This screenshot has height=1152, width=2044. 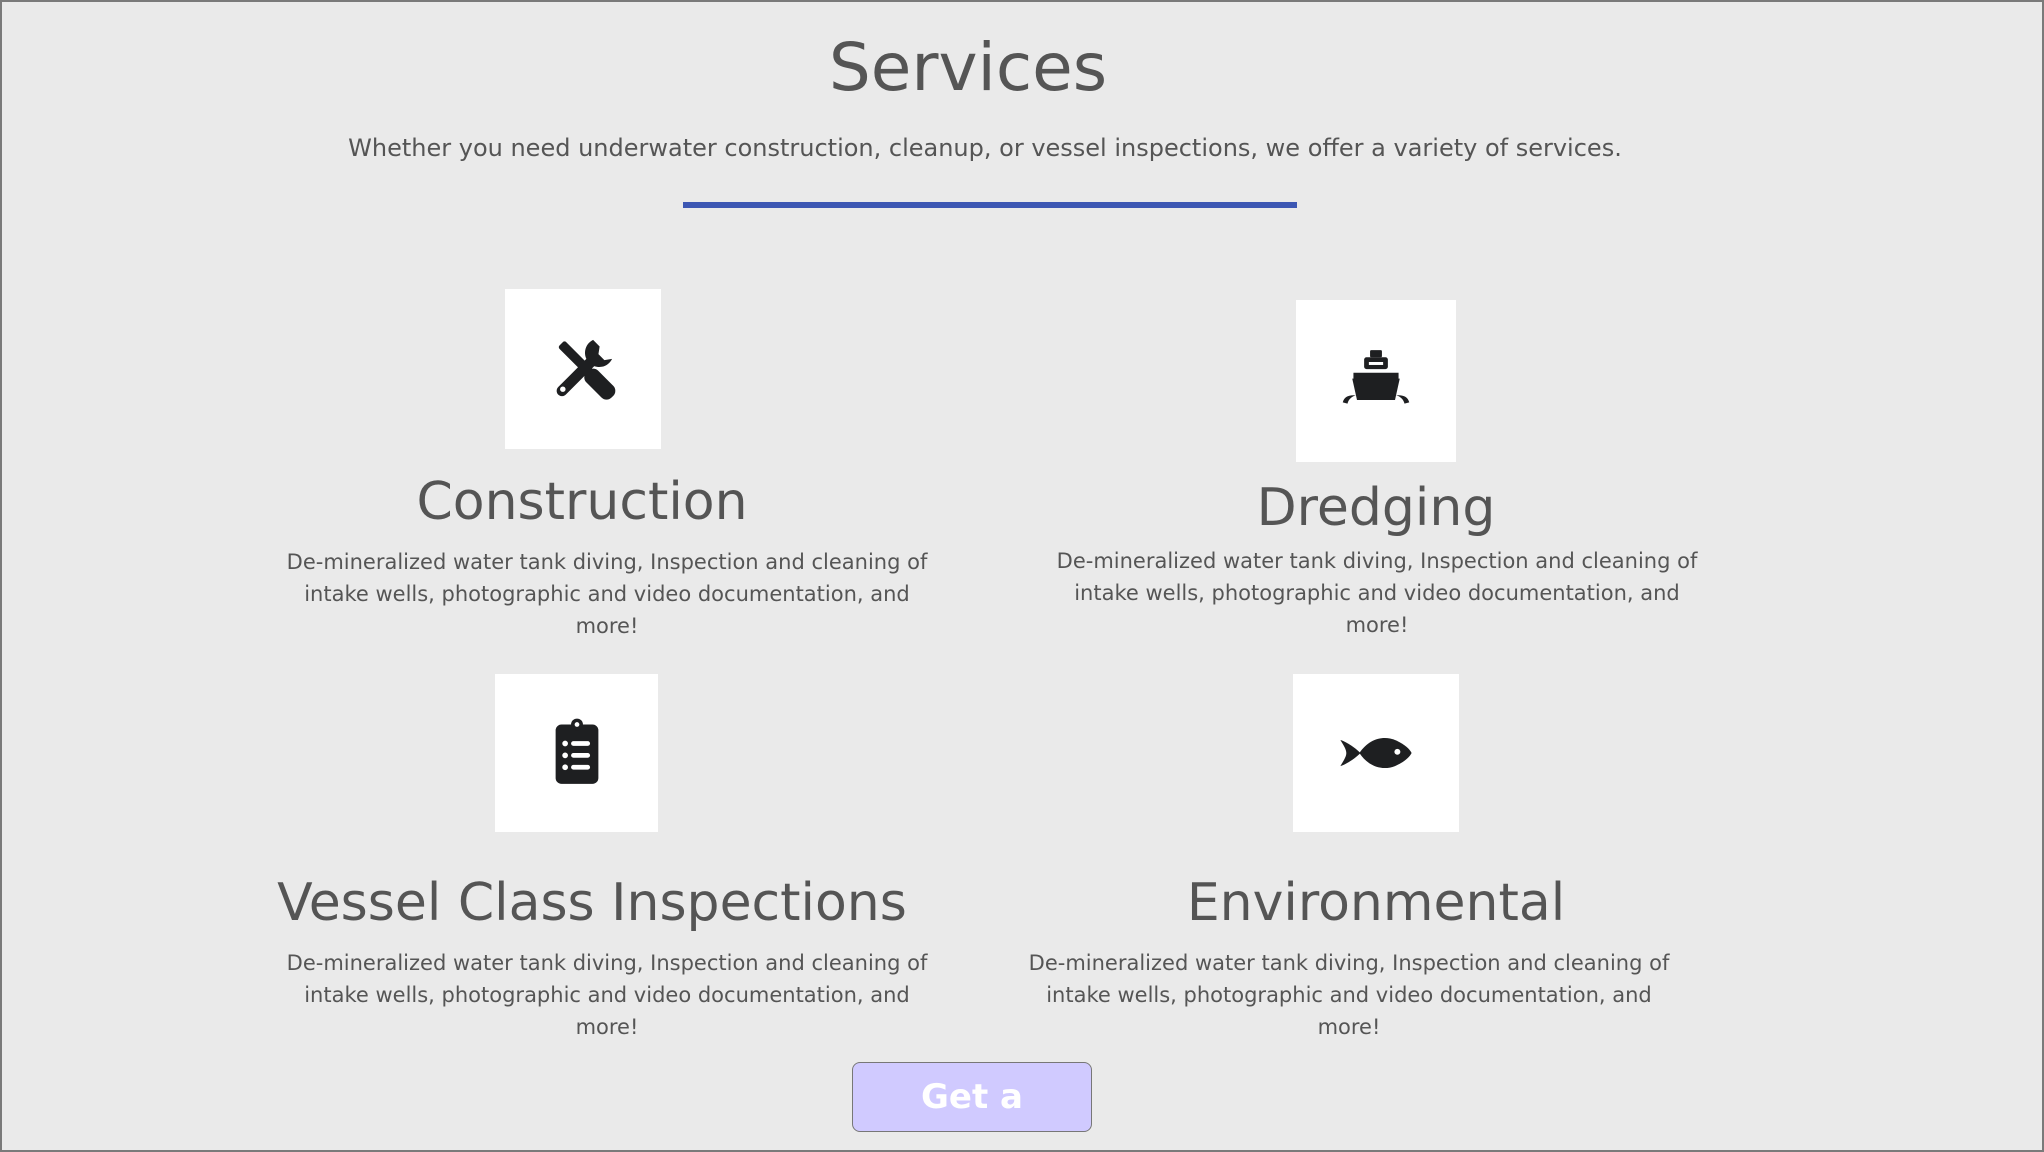 I want to click on service-title-environmental: Environmental, so click(x=1376, y=903).